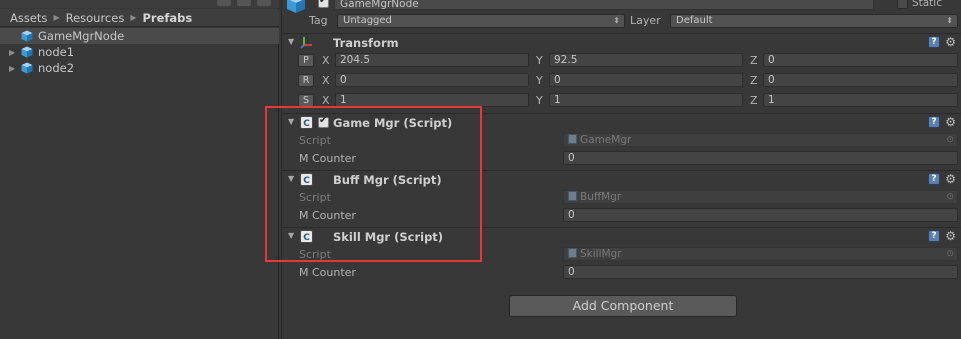  What do you see at coordinates (645, 20) in the screenshot?
I see `layer-label: Layer` at bounding box center [645, 20].